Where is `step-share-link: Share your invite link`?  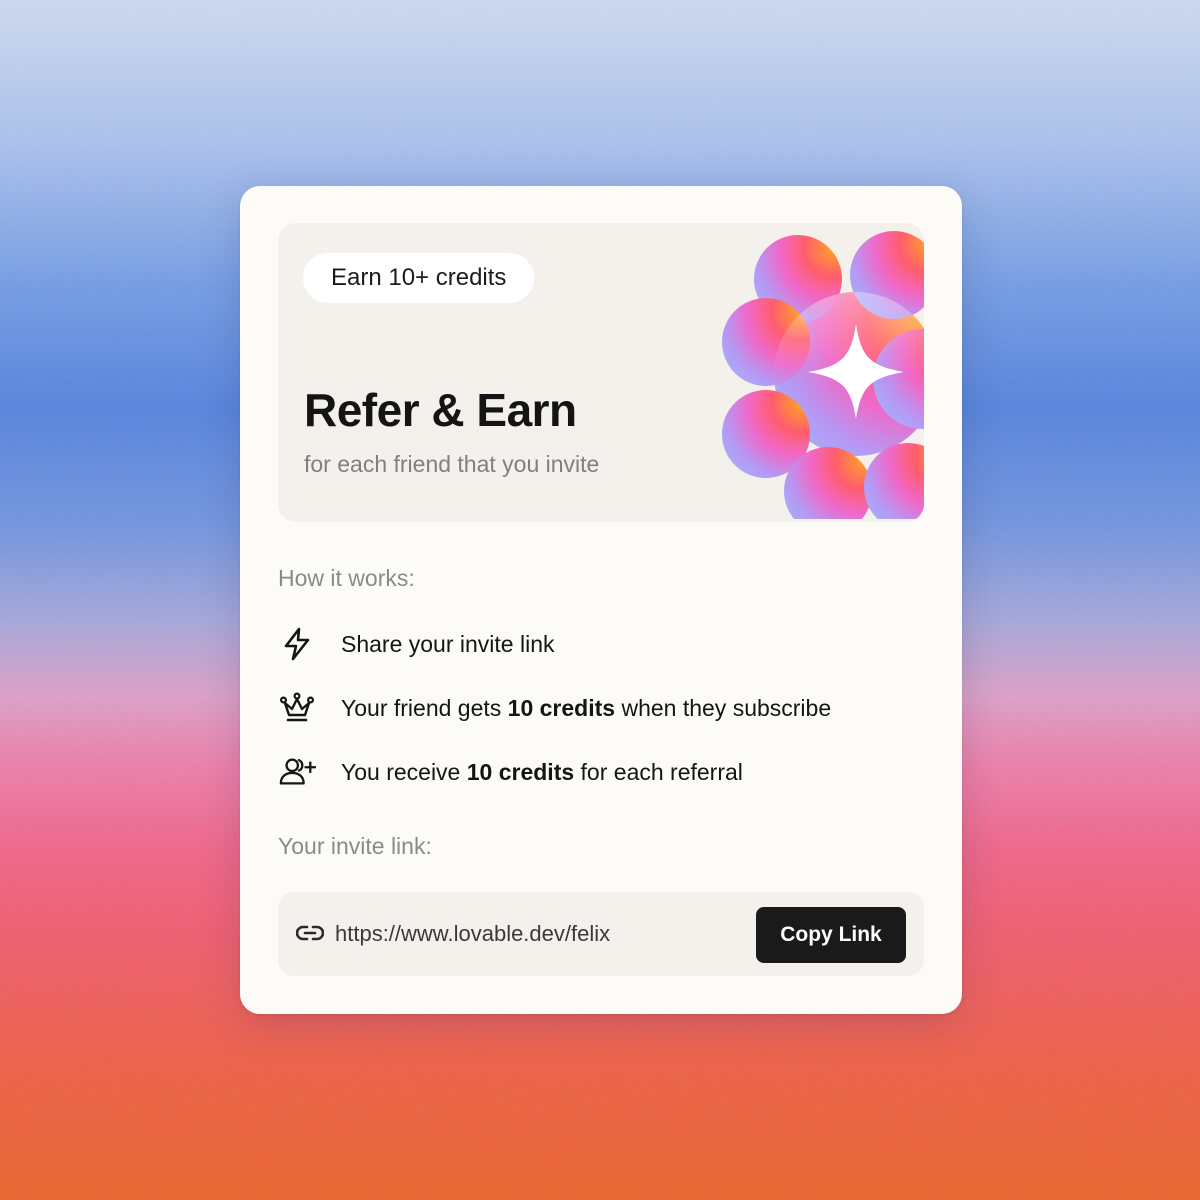
step-share-link: Share your invite link is located at coordinates (416, 644).